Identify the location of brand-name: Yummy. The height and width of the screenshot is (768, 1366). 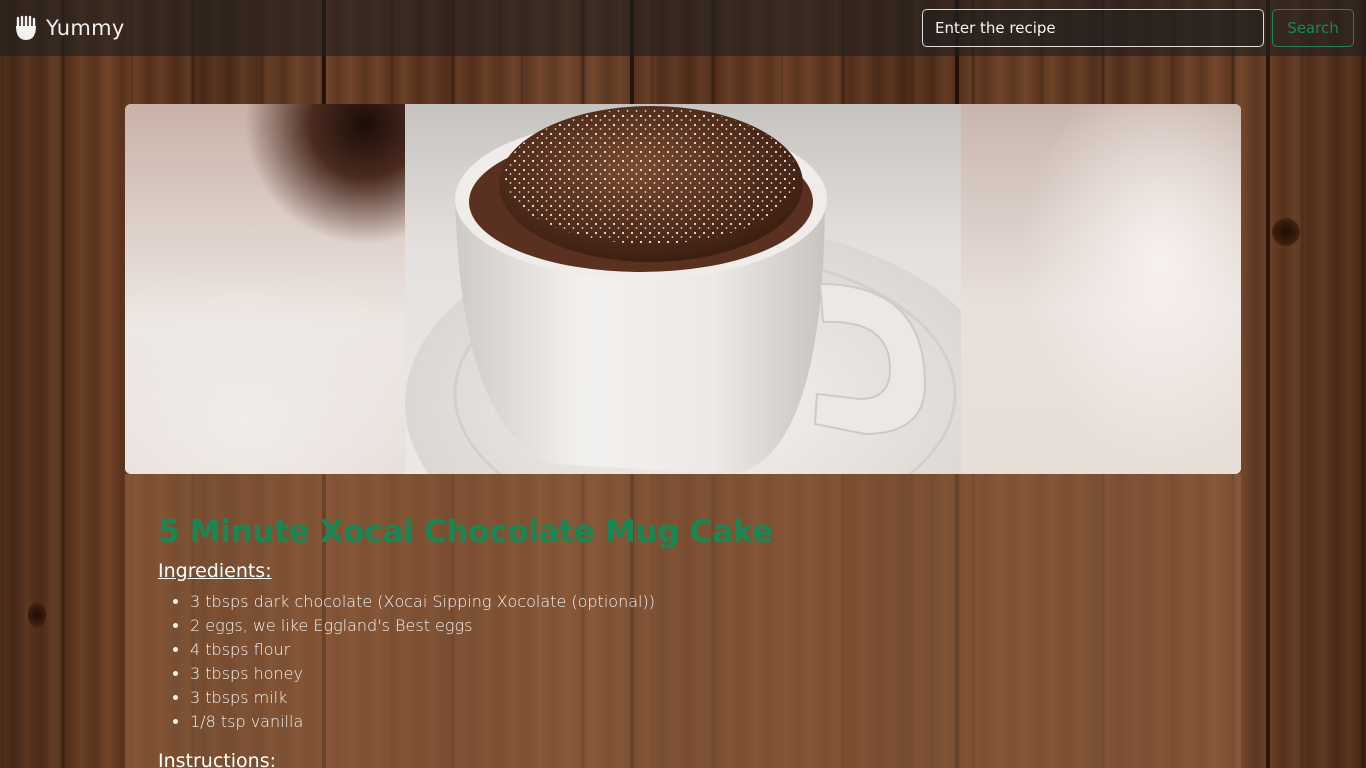
(85, 28).